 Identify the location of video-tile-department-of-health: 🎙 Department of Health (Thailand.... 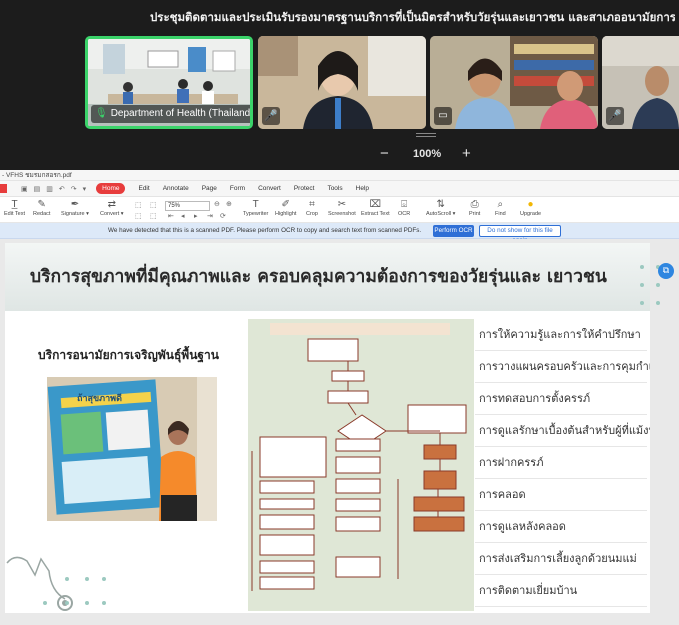
(169, 82).